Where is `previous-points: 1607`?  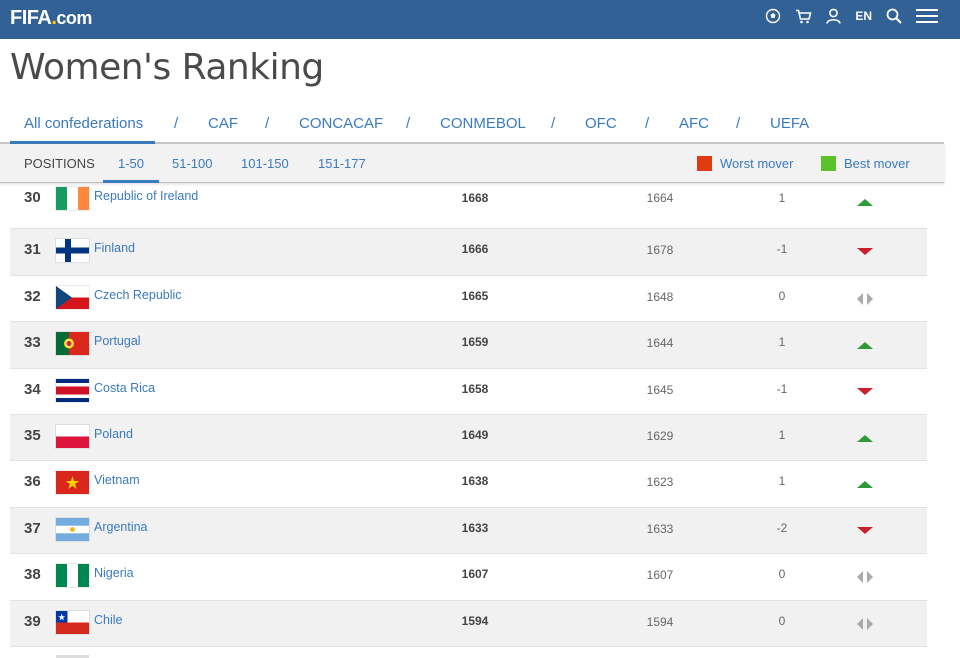
previous-points: 1607 is located at coordinates (660, 575).